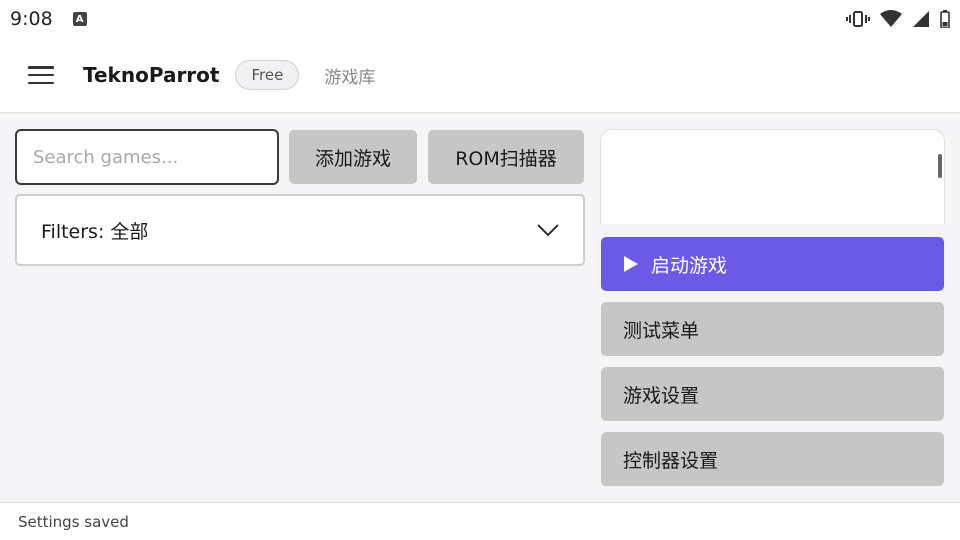 The height and width of the screenshot is (540, 960). Describe the element at coordinates (300, 230) in the screenshot. I see `filters-dropdown: Filters: 全部` at that location.